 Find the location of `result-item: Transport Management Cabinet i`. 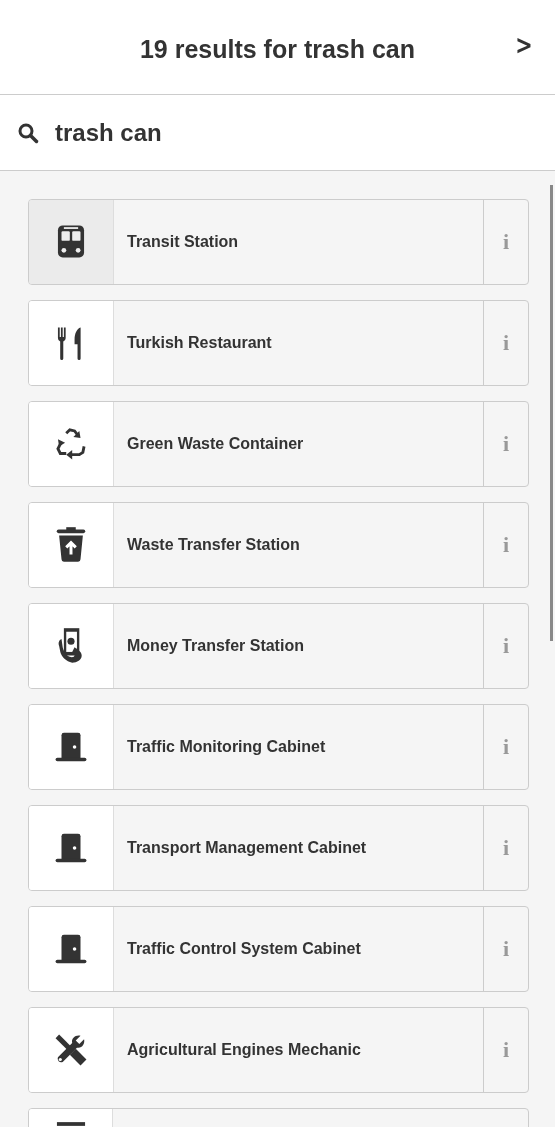

result-item: Transport Management Cabinet i is located at coordinates (278, 848).